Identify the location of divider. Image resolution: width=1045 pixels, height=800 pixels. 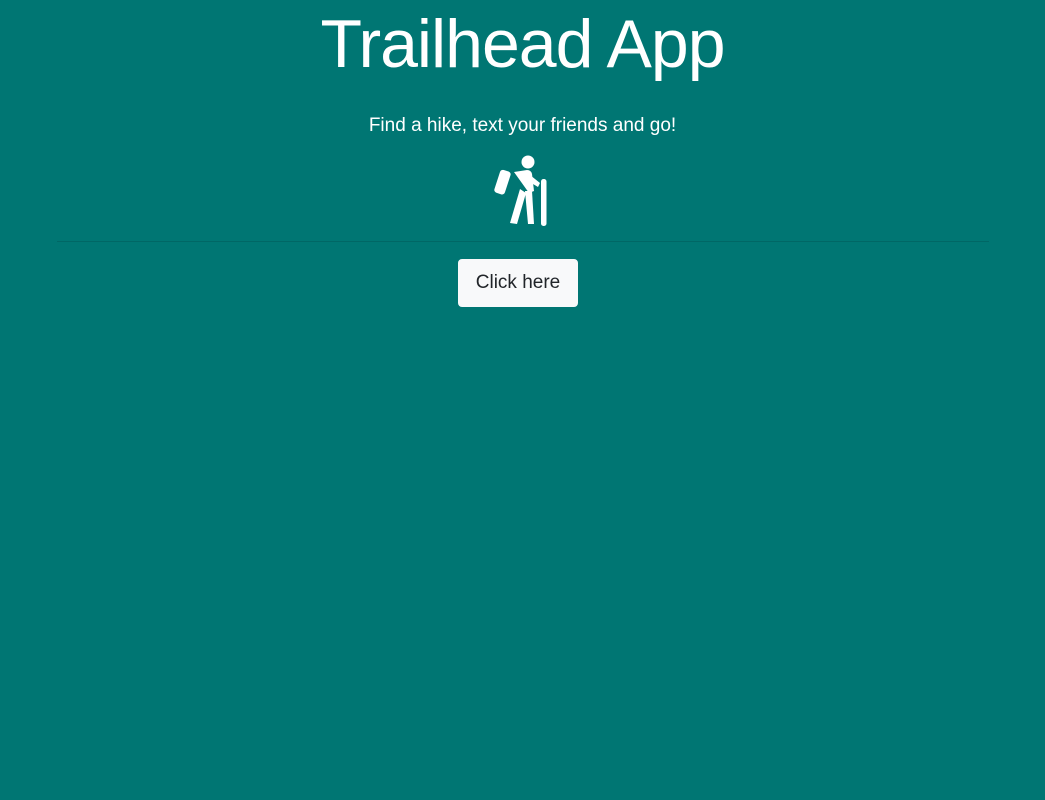
(523, 241).